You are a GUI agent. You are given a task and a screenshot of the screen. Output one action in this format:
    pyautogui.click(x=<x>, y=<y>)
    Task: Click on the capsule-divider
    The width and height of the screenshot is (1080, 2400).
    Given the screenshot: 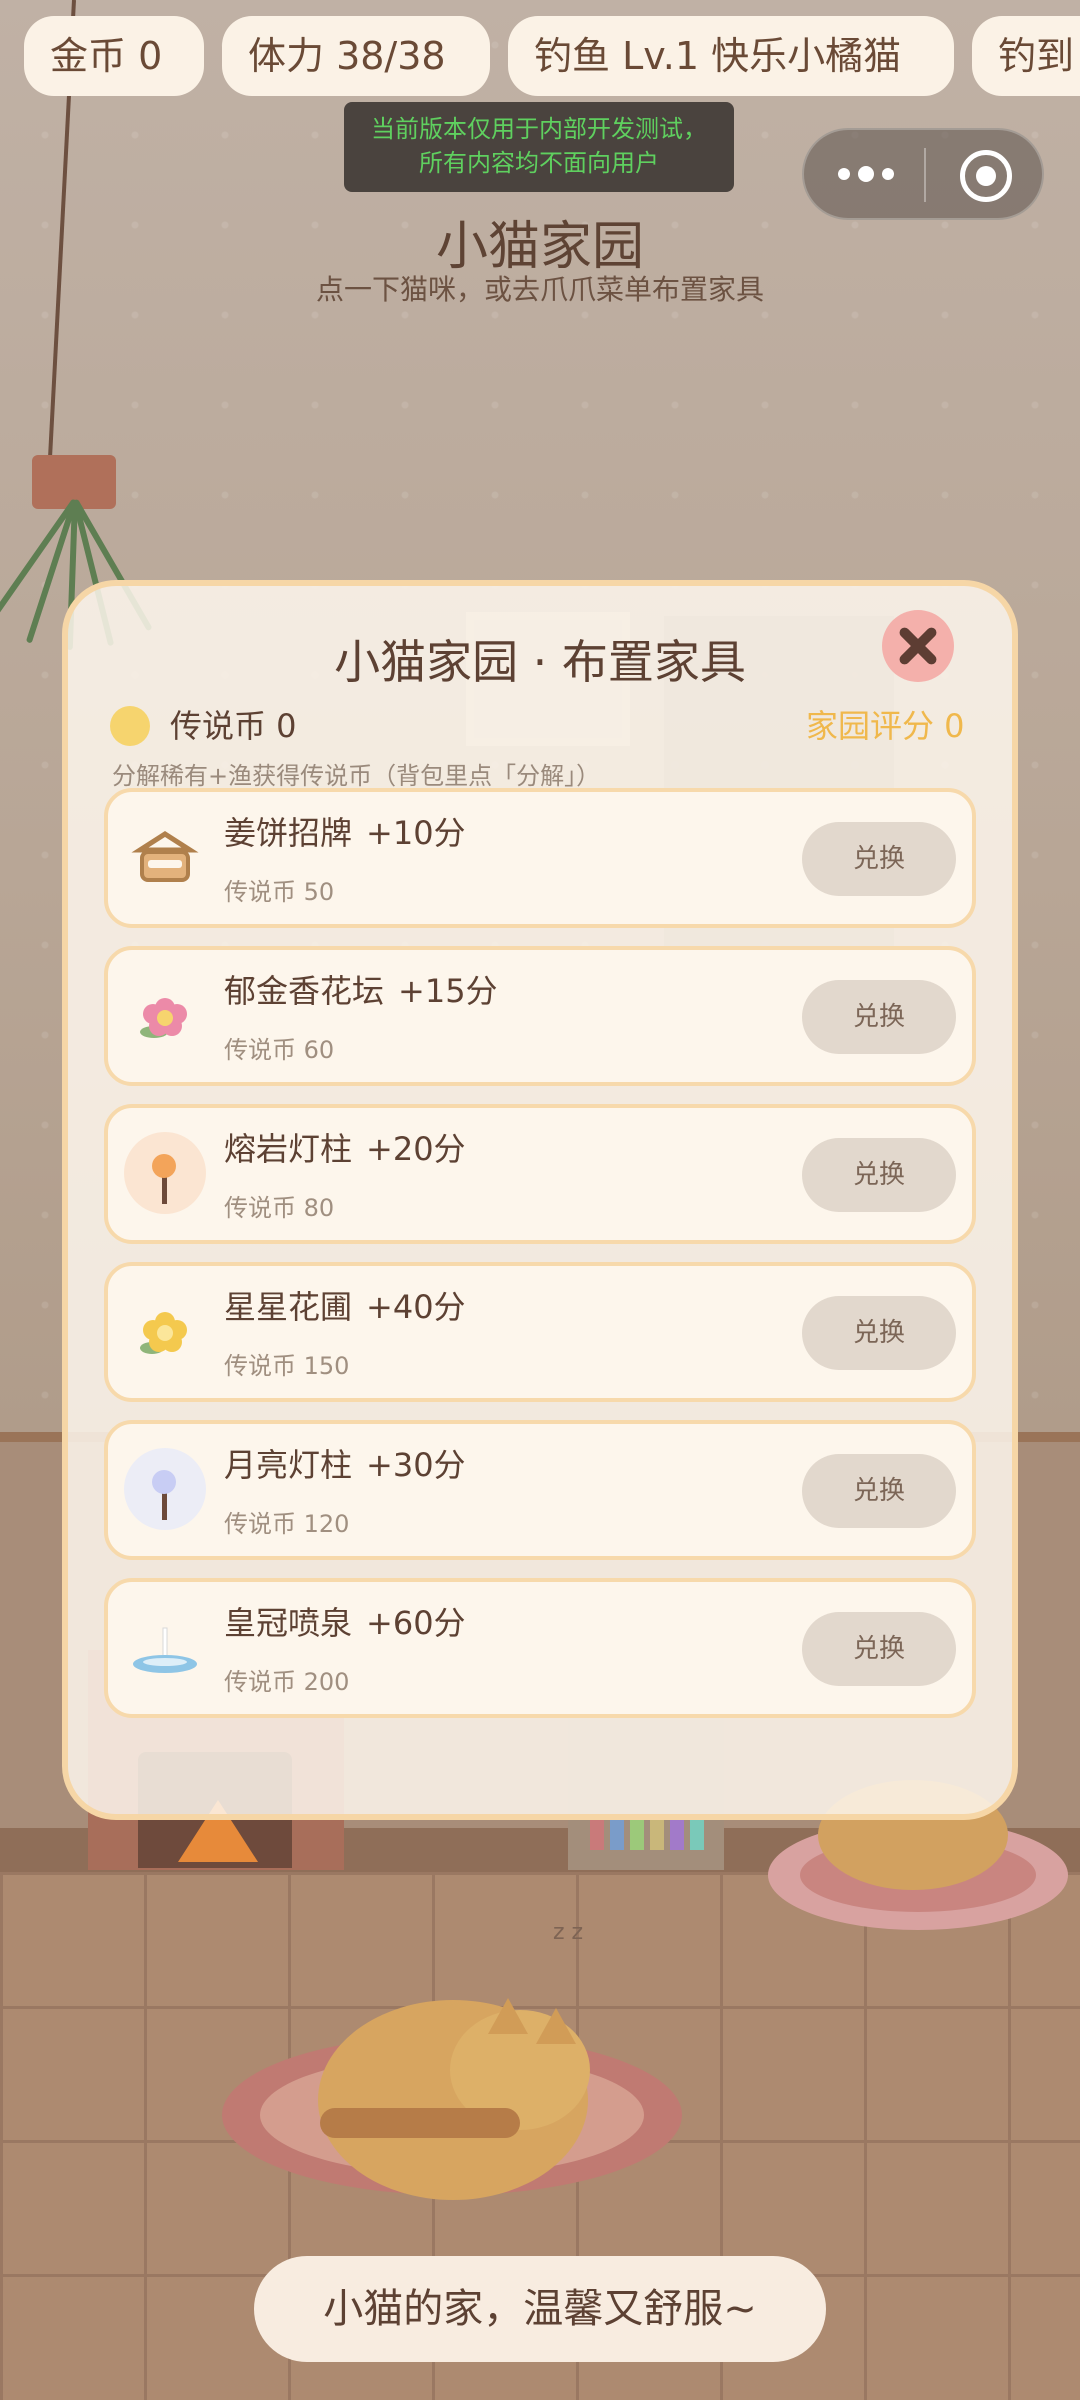 What is the action you would take?
    pyautogui.click(x=925, y=175)
    